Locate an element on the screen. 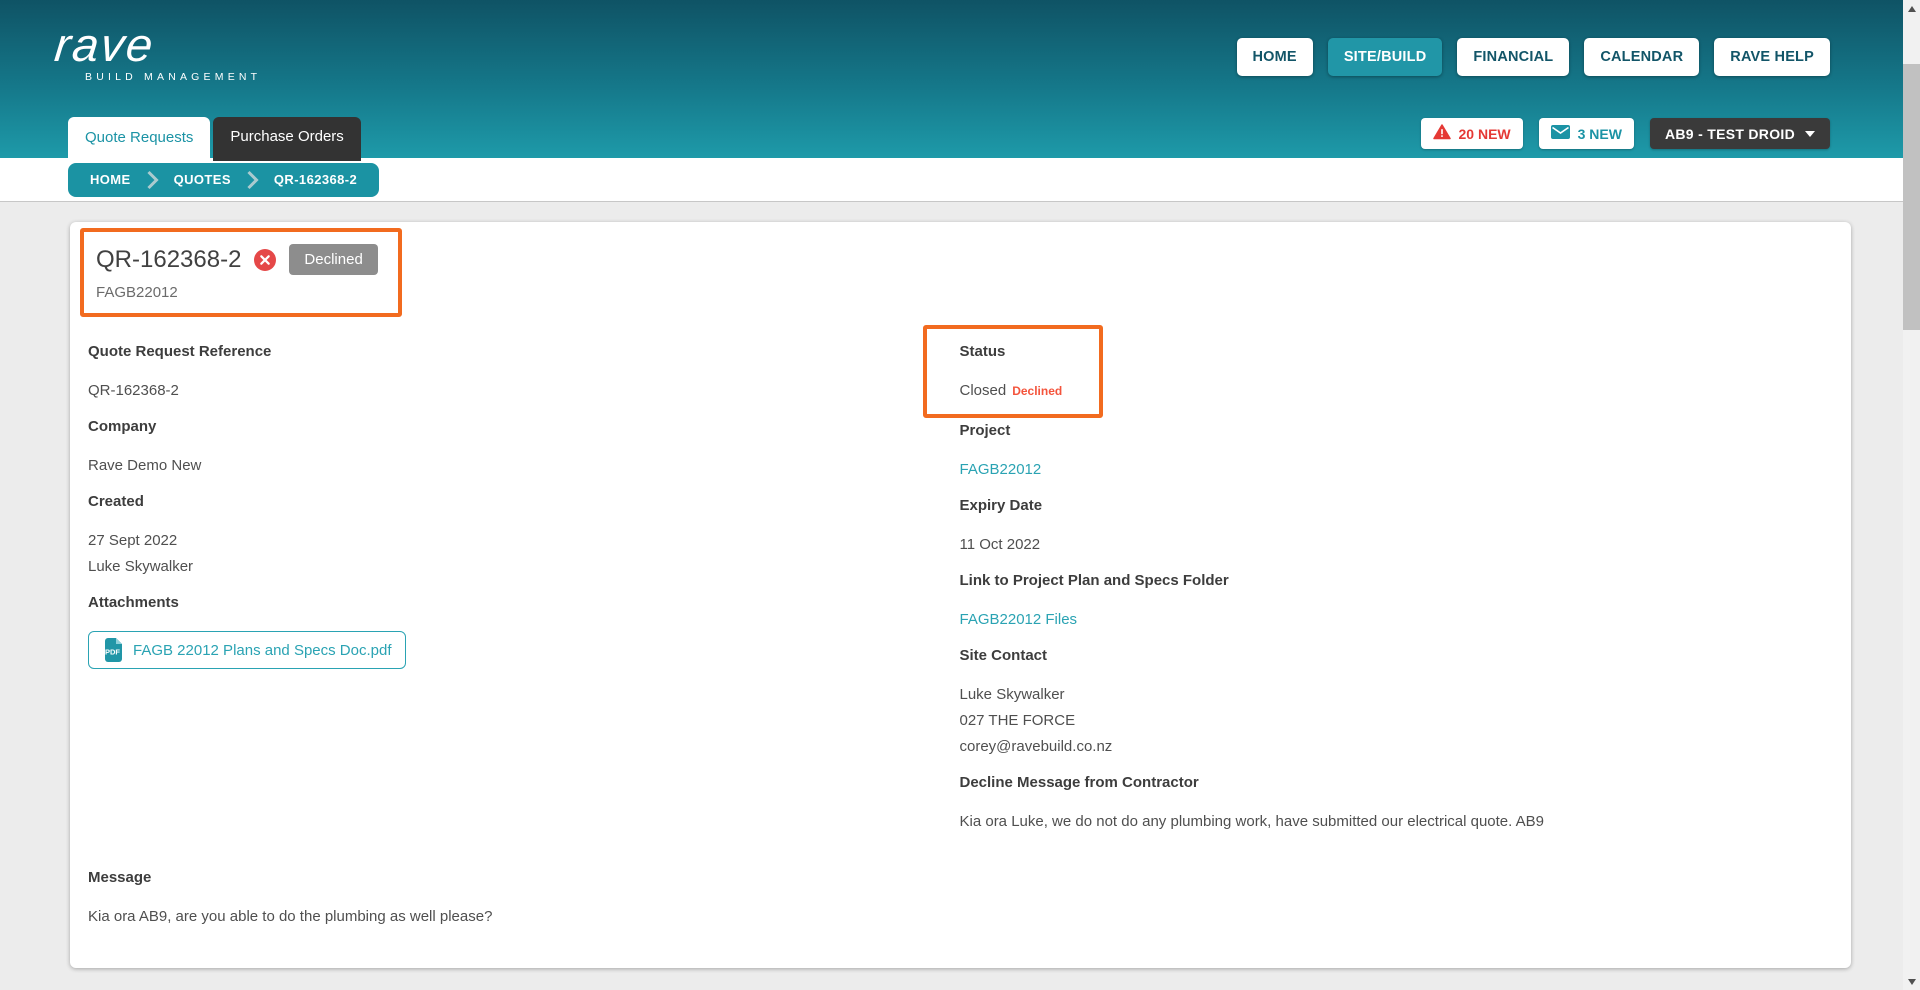 Image resolution: width=1920 pixels, height=990 pixels. expiry-value: 11 Oct 2022 is located at coordinates (1000, 544).